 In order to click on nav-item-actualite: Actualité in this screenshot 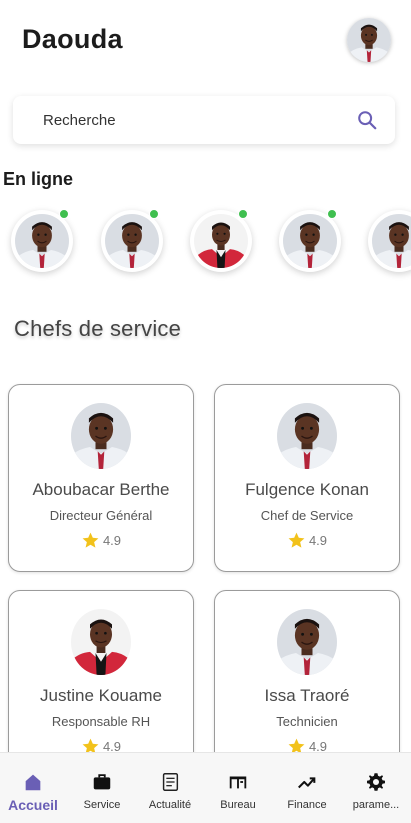, I will do `click(170, 788)`.